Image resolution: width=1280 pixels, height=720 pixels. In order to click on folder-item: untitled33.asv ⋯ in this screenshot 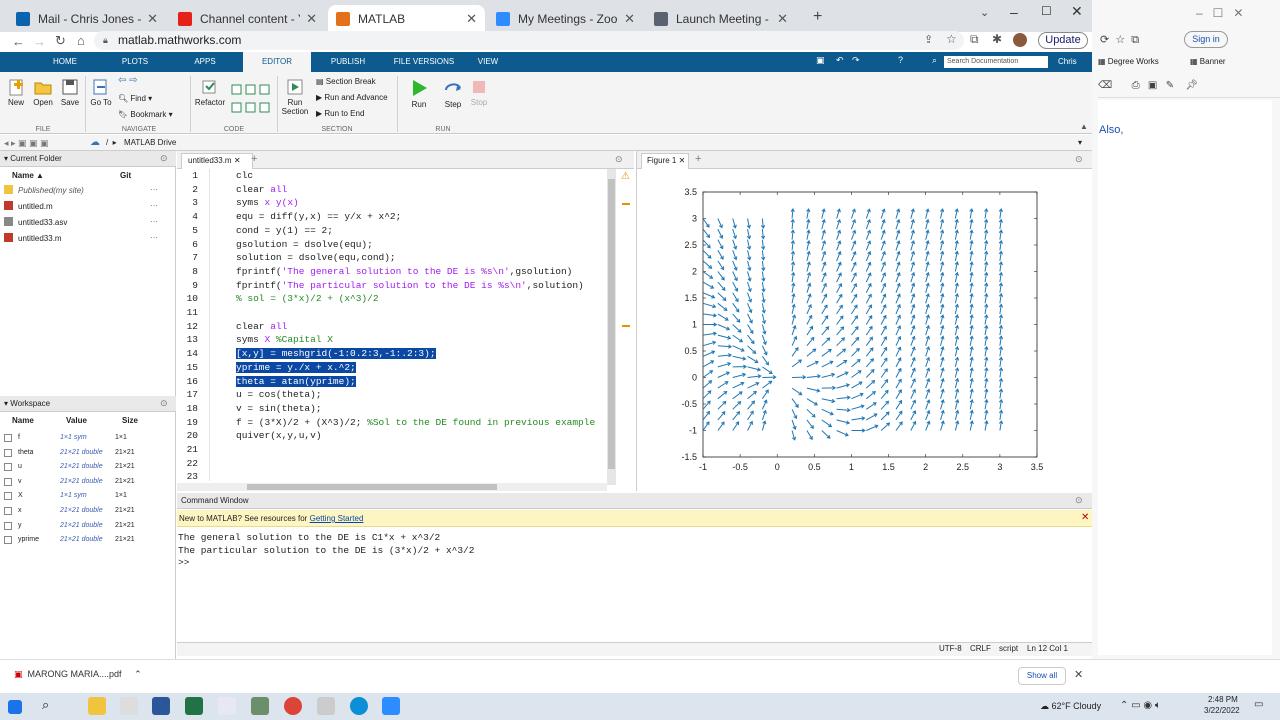, I will do `click(88, 222)`.